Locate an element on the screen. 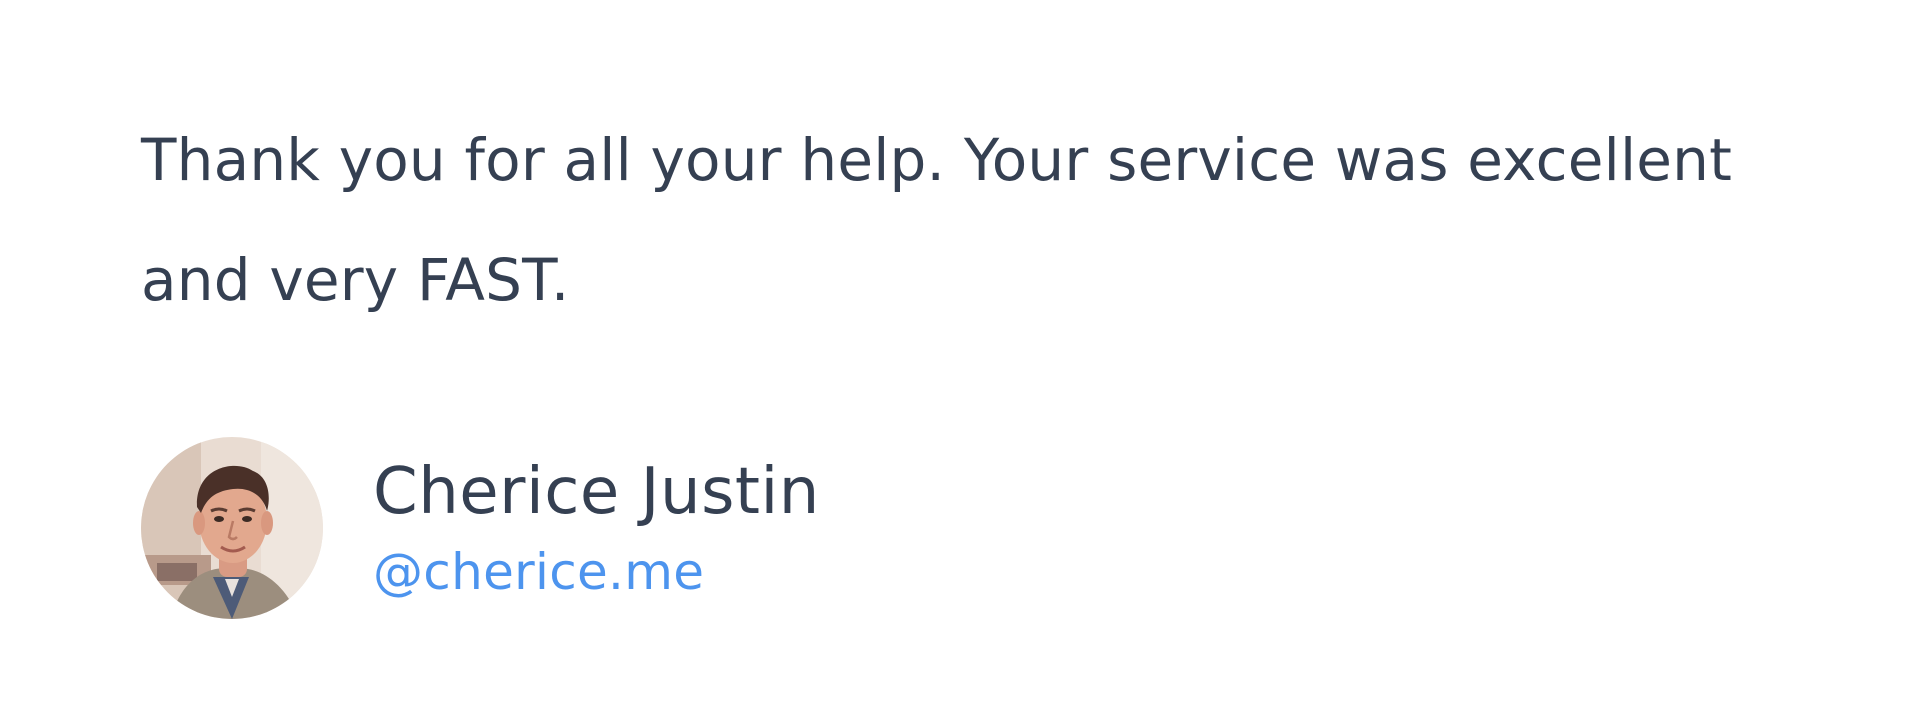 The image size is (1920, 724). author-row: Cherice Justin @cherice.me is located at coordinates (480, 528).